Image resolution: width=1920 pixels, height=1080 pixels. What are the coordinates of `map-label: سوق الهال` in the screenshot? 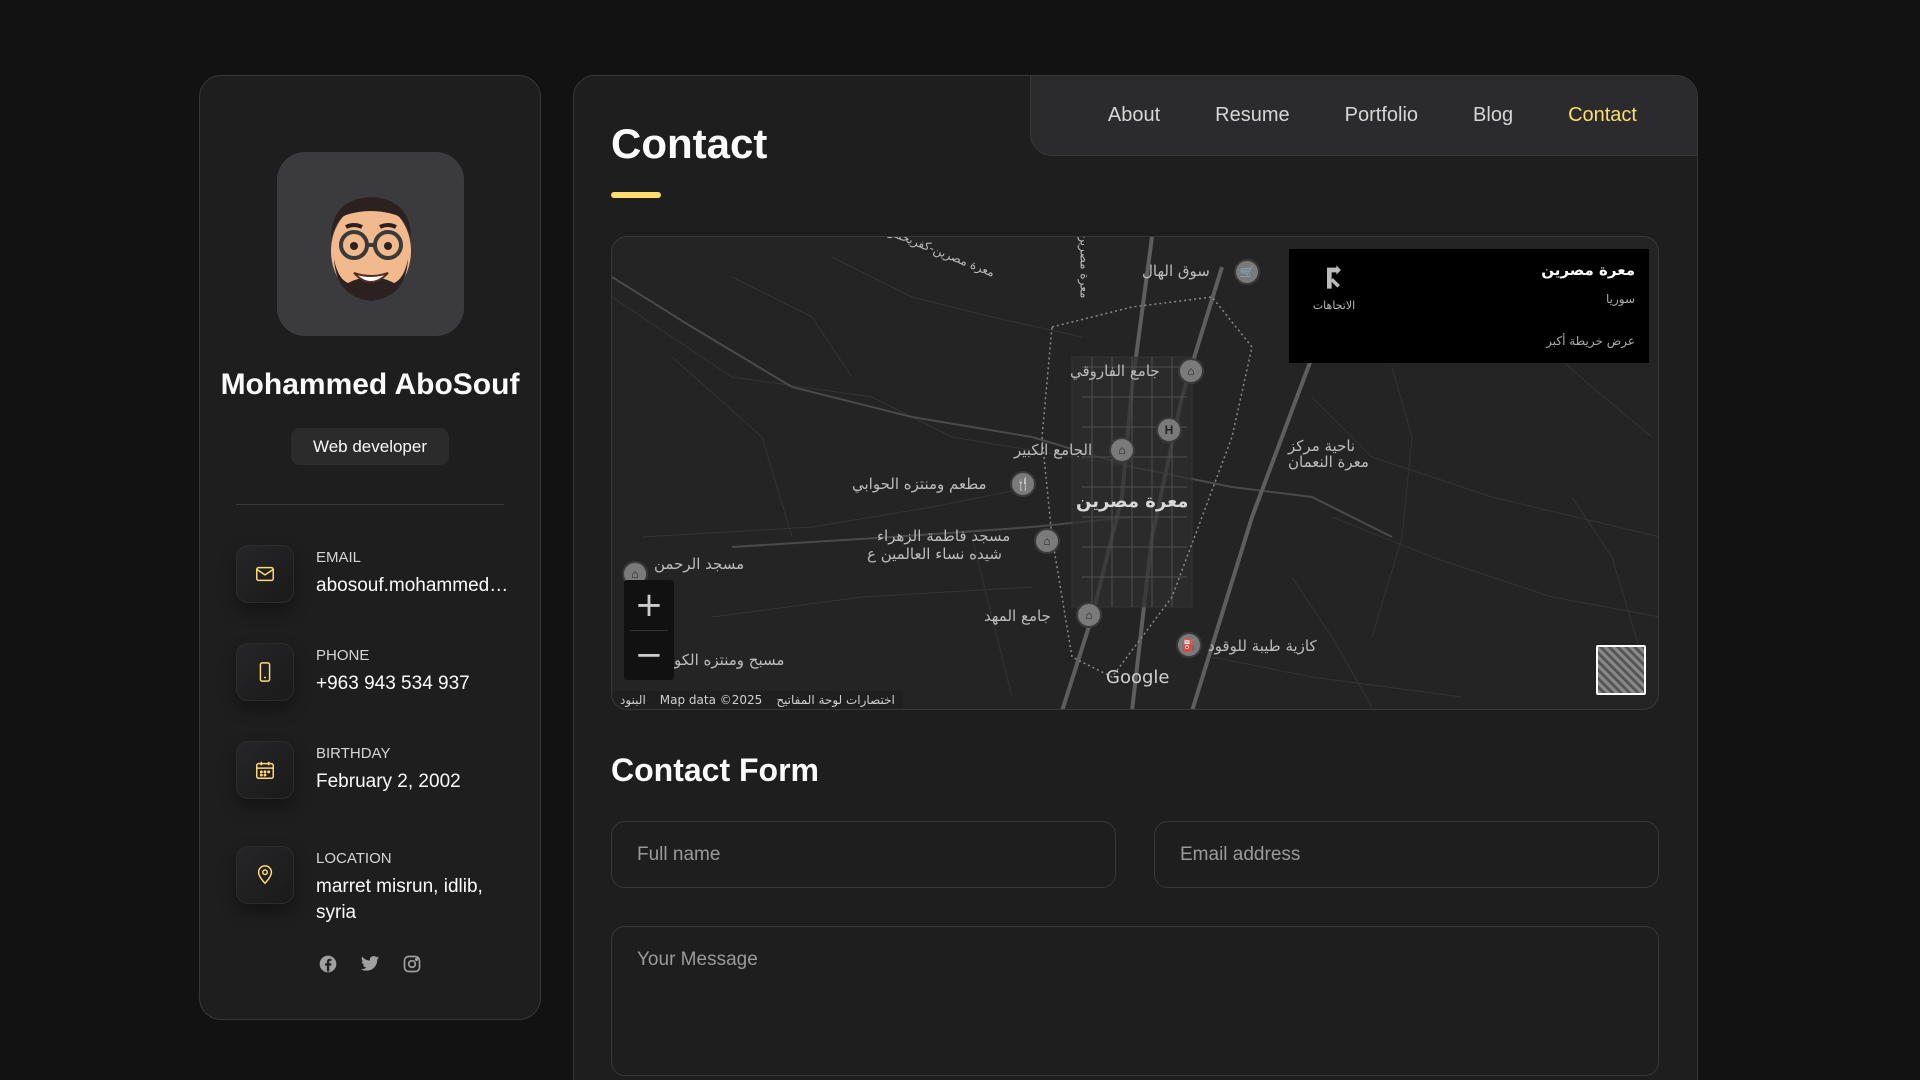 It's located at (1176, 271).